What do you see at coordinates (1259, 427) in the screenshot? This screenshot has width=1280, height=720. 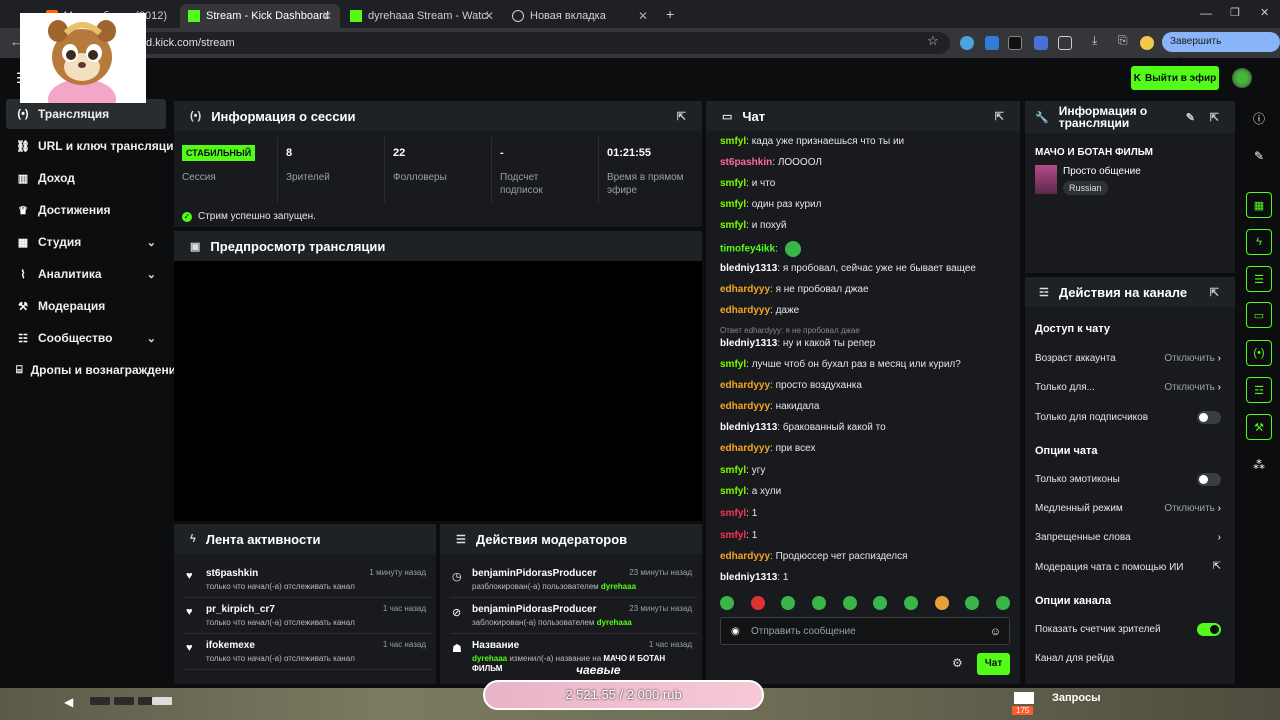 I see `wrench-icon: ⚒` at bounding box center [1259, 427].